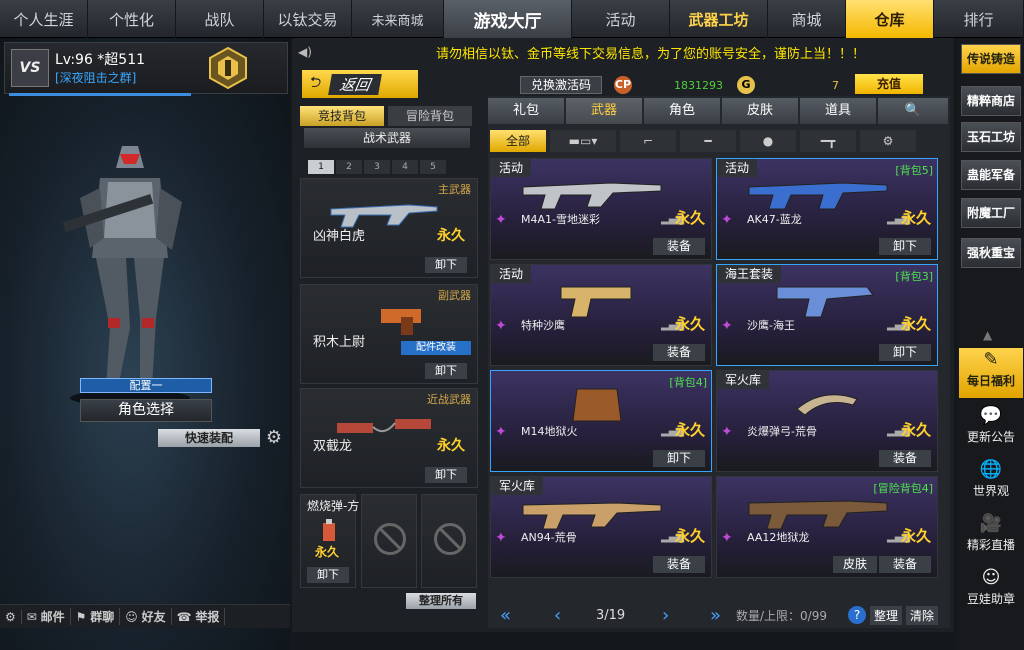  I want to click on legend-forge-button: 传说铸造, so click(991, 59).